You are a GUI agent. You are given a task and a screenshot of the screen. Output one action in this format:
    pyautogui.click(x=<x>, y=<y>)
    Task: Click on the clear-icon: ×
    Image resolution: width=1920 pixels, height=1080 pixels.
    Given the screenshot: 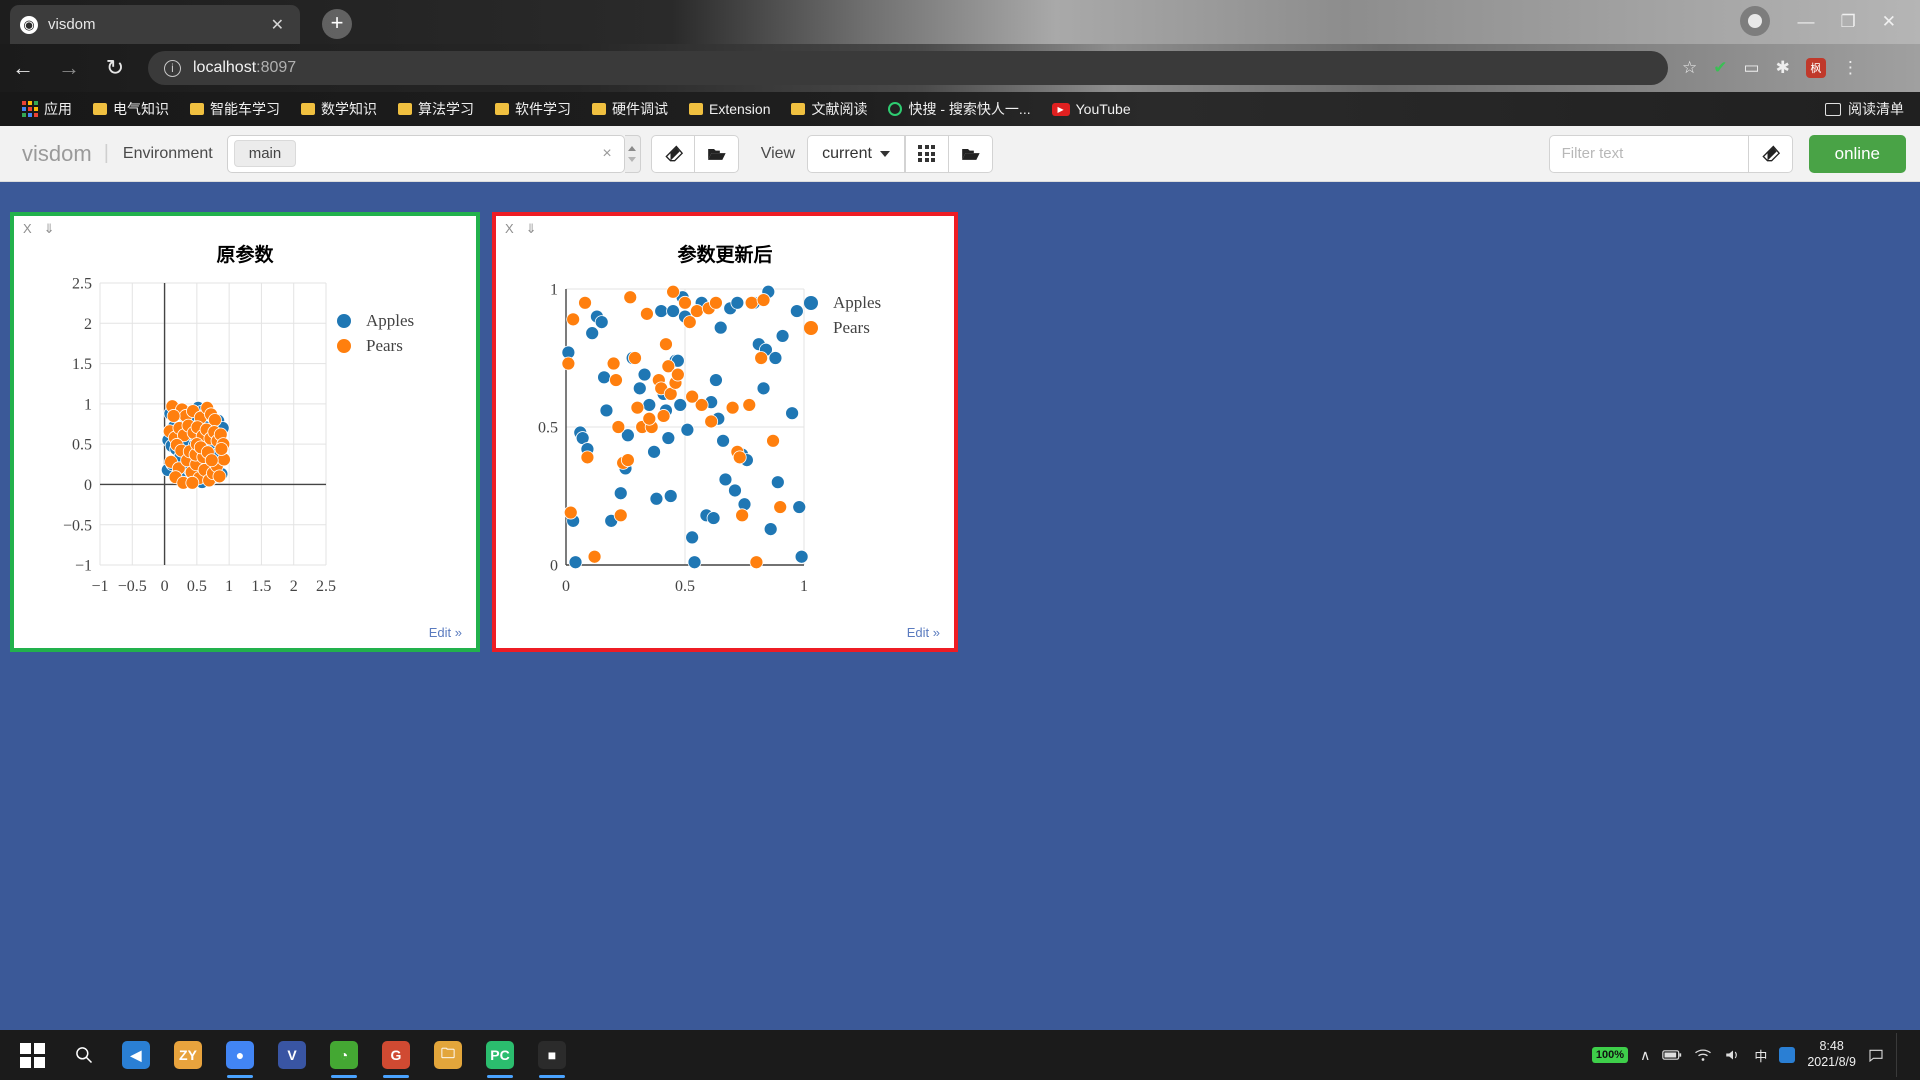 What is the action you would take?
    pyautogui.click(x=609, y=154)
    